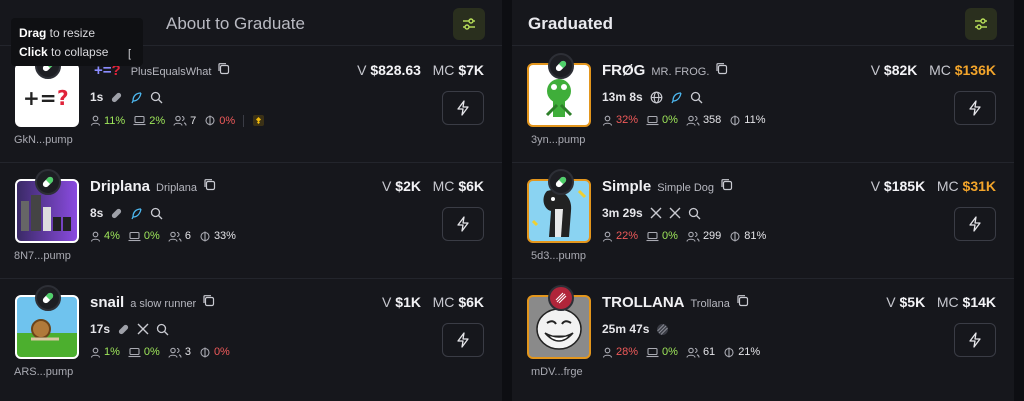 The width and height of the screenshot is (1024, 401). What do you see at coordinates (259, 120) in the screenshot?
I see `binance-icon` at bounding box center [259, 120].